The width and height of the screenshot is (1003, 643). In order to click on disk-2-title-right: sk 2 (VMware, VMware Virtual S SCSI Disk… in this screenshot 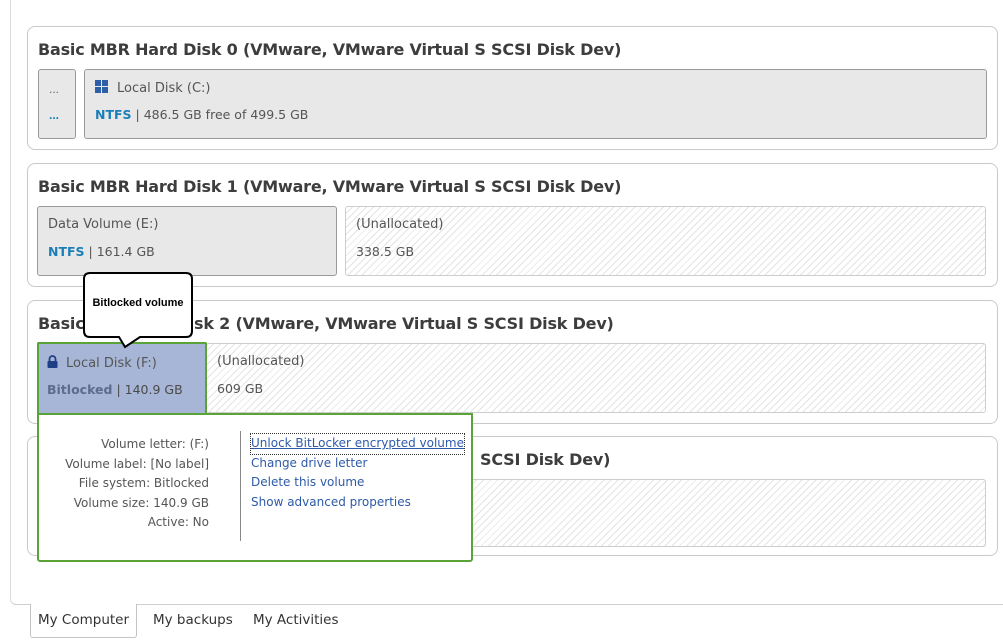, I will do `click(404, 323)`.